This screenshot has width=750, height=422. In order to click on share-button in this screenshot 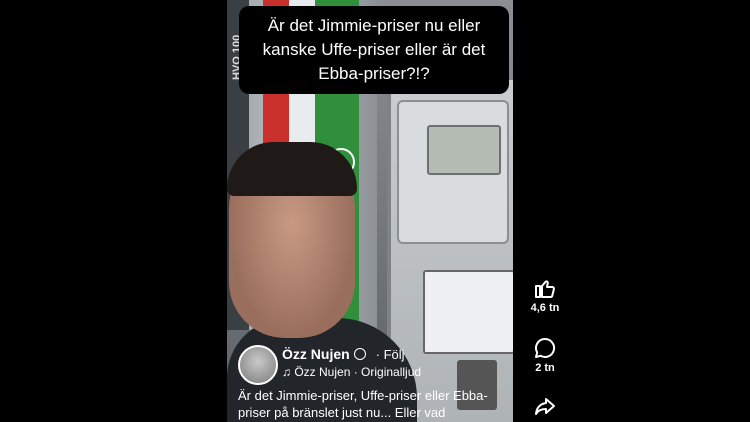, I will do `click(545, 406)`.